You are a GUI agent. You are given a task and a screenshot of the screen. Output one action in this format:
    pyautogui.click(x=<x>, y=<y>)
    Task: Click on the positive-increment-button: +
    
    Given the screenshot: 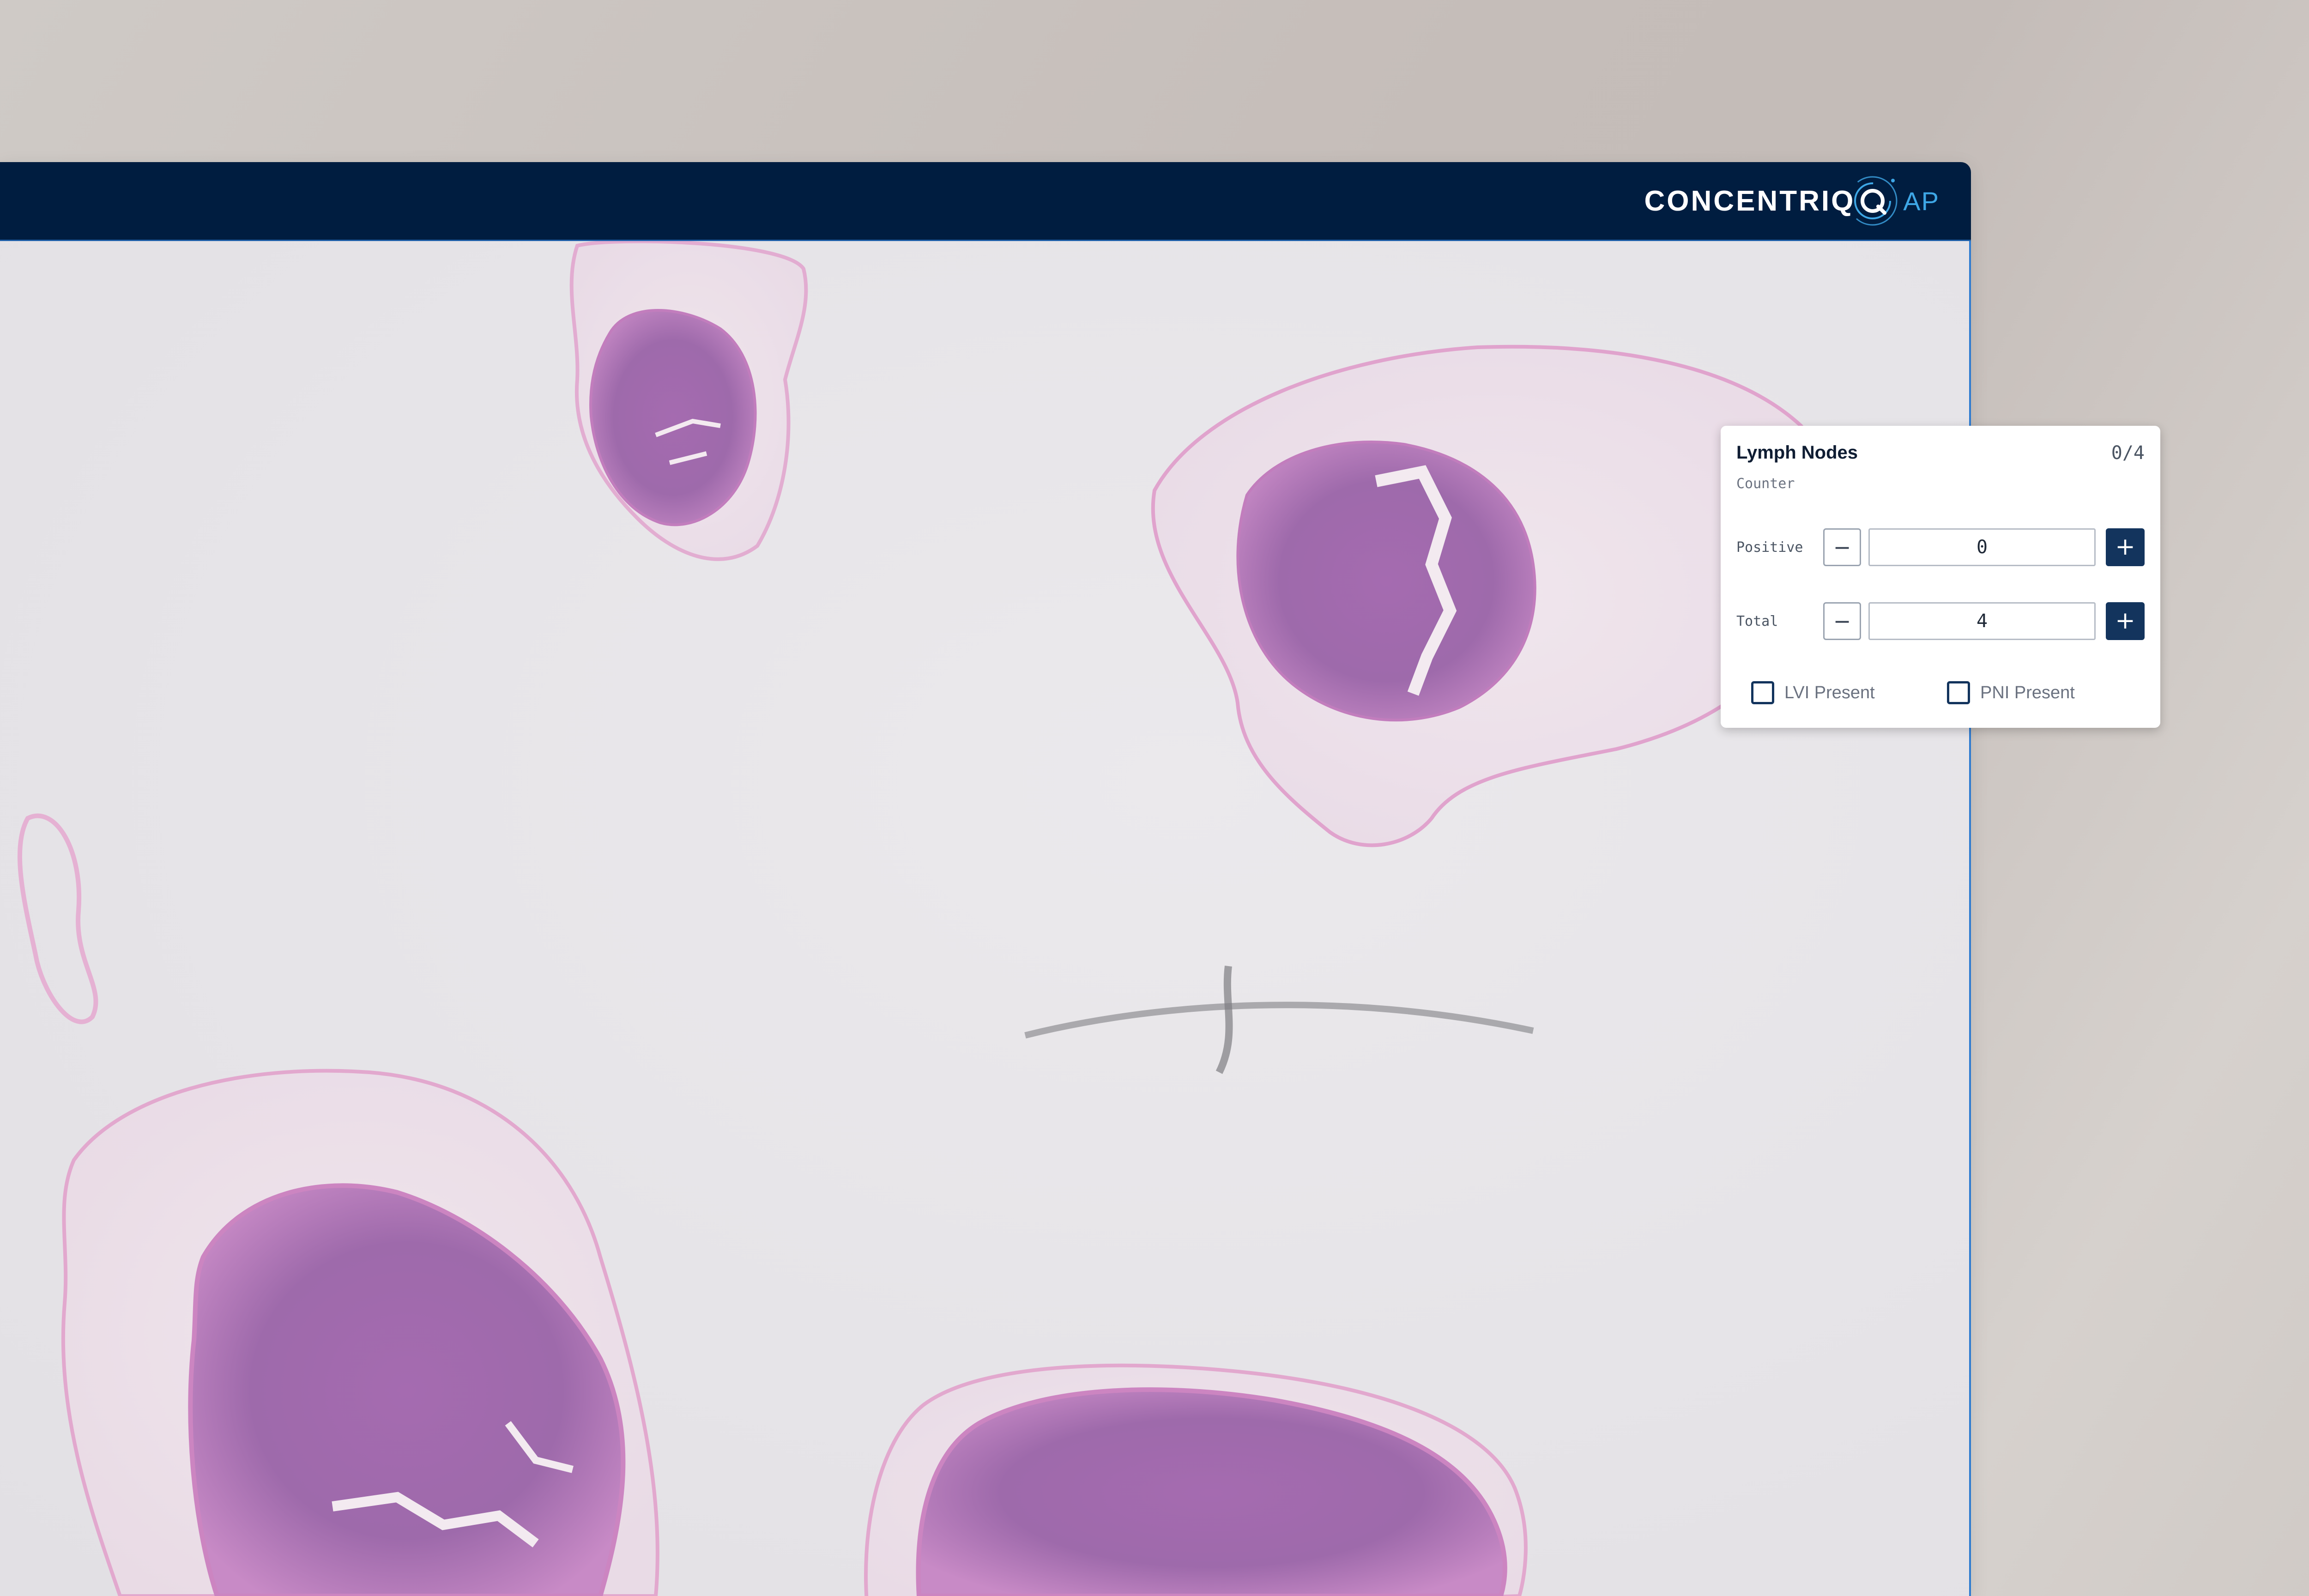 What is the action you would take?
    pyautogui.click(x=2125, y=547)
    